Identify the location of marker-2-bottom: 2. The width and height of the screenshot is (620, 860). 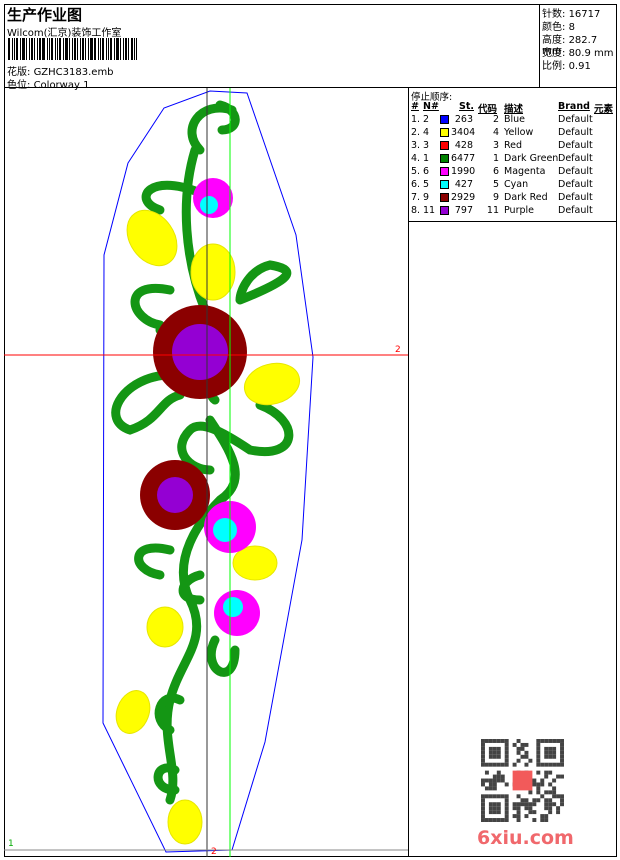
(214, 852).